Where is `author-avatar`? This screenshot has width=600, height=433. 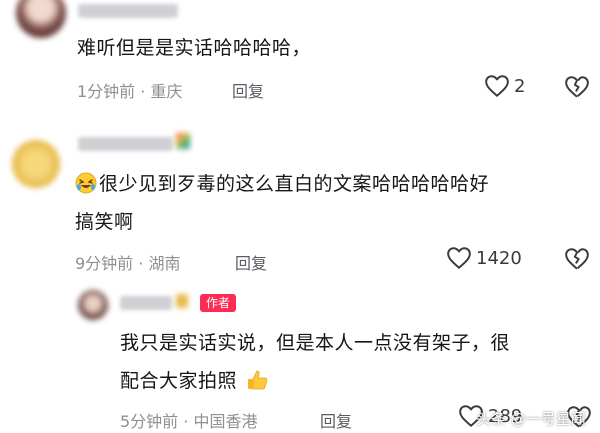
author-avatar is located at coordinates (93, 305).